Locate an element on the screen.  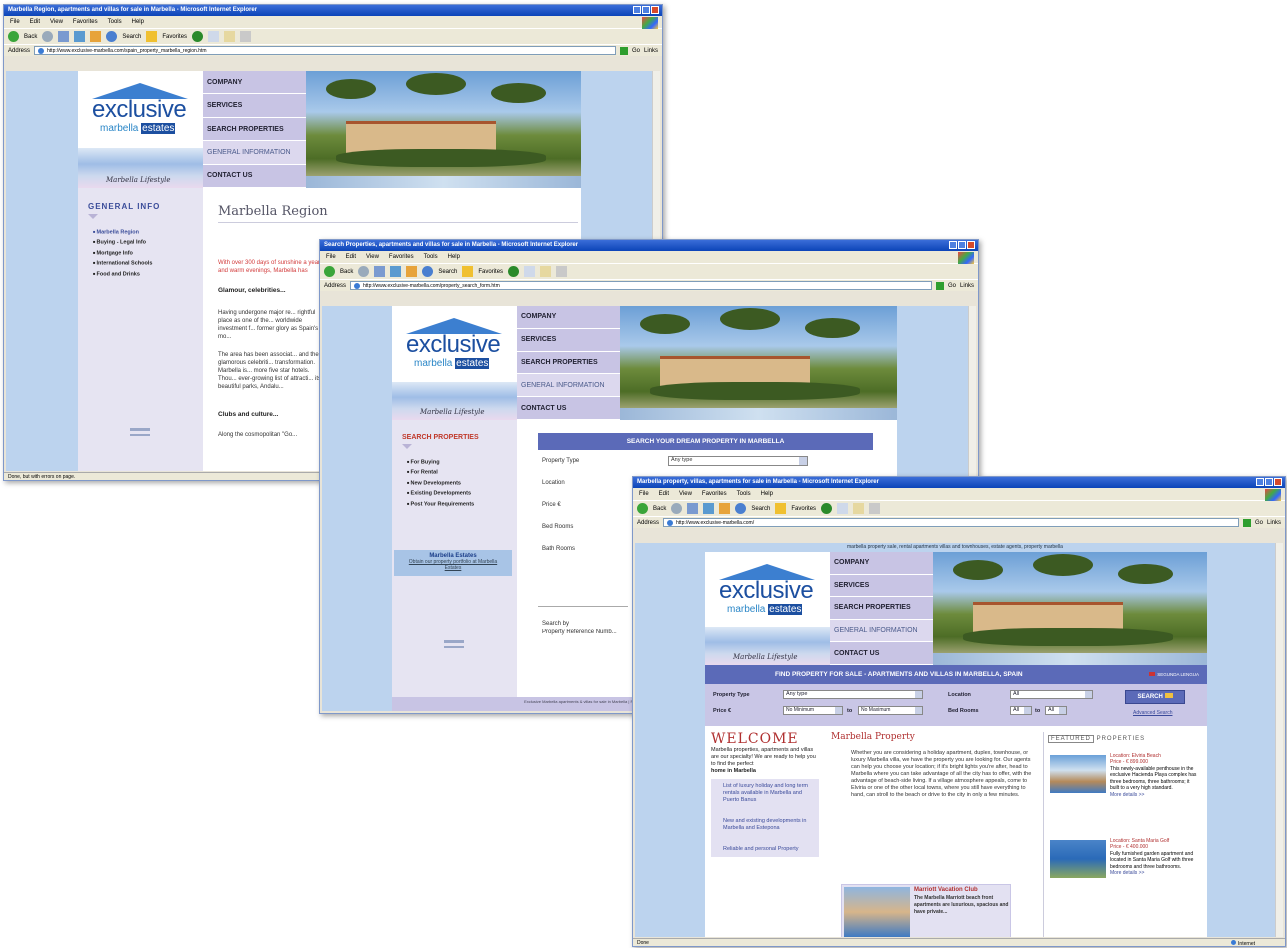
search-button: SEARCH is located at coordinates (1155, 697).